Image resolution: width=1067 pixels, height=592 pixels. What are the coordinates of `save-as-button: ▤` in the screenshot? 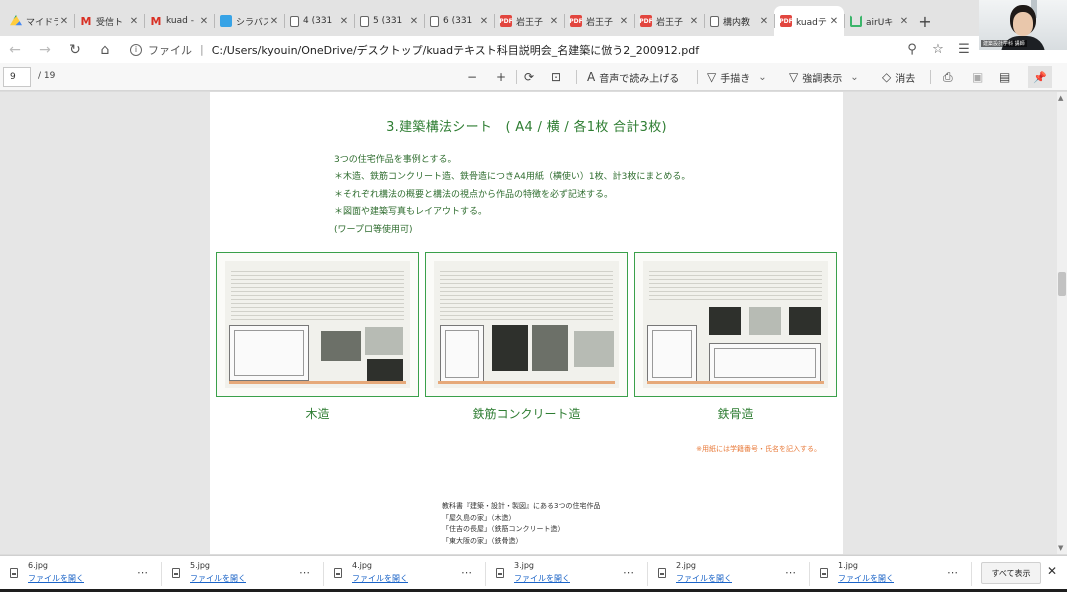 It's located at (1006, 77).